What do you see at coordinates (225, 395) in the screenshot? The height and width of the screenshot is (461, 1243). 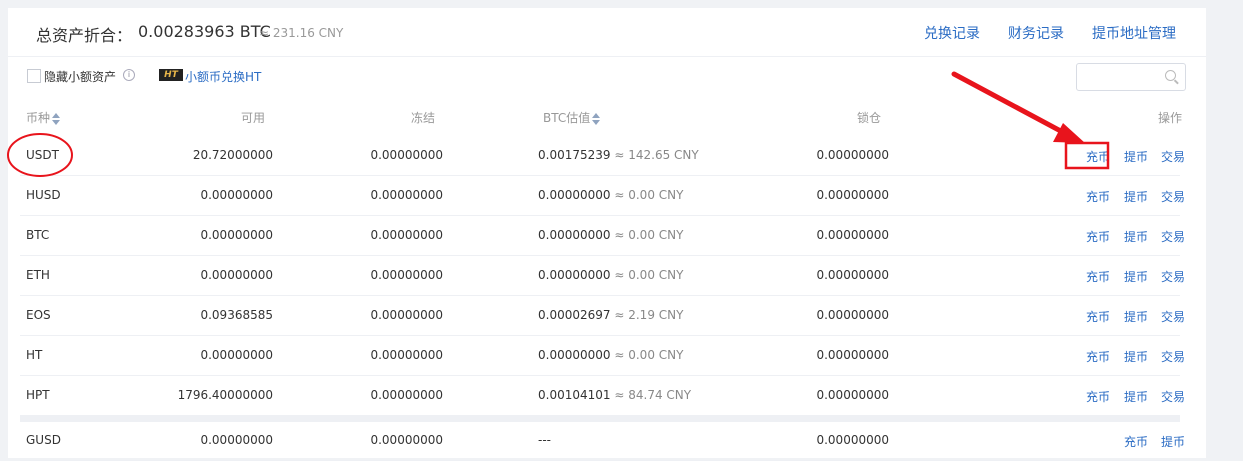 I see `available-amount: 1796.40000000` at bounding box center [225, 395].